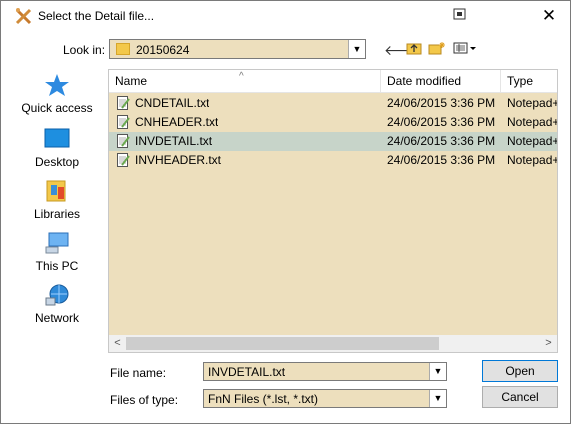 This screenshot has height=424, width=571. What do you see at coordinates (548, 343) in the screenshot?
I see `scroll-right-icon: >` at bounding box center [548, 343].